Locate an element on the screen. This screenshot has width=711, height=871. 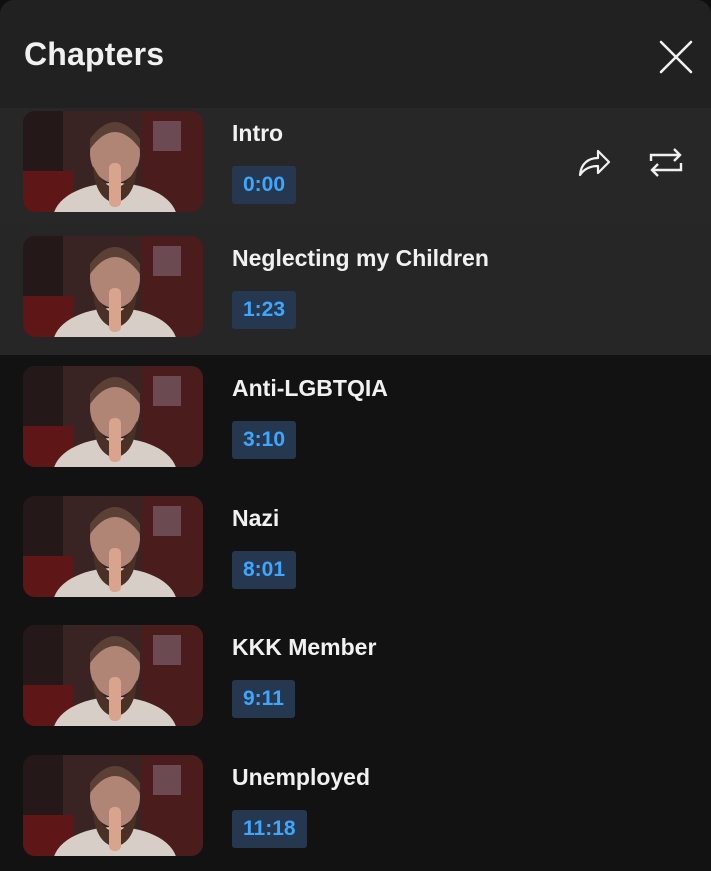
chapter-timestamp: 3:10 is located at coordinates (264, 440).